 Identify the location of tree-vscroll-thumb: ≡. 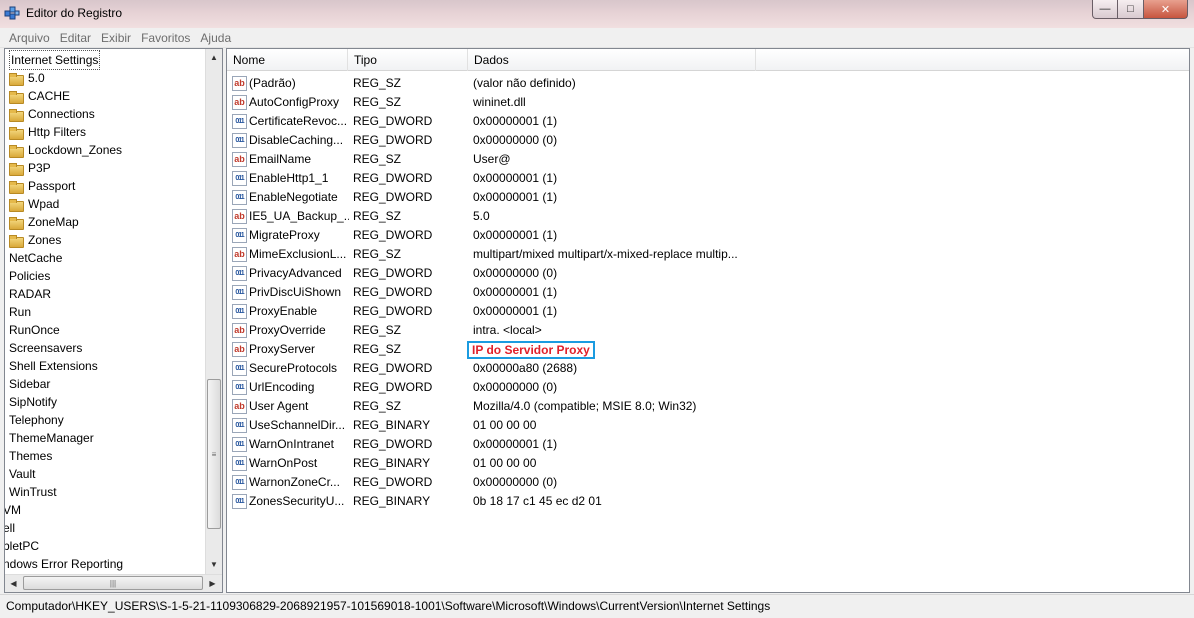
(214, 454).